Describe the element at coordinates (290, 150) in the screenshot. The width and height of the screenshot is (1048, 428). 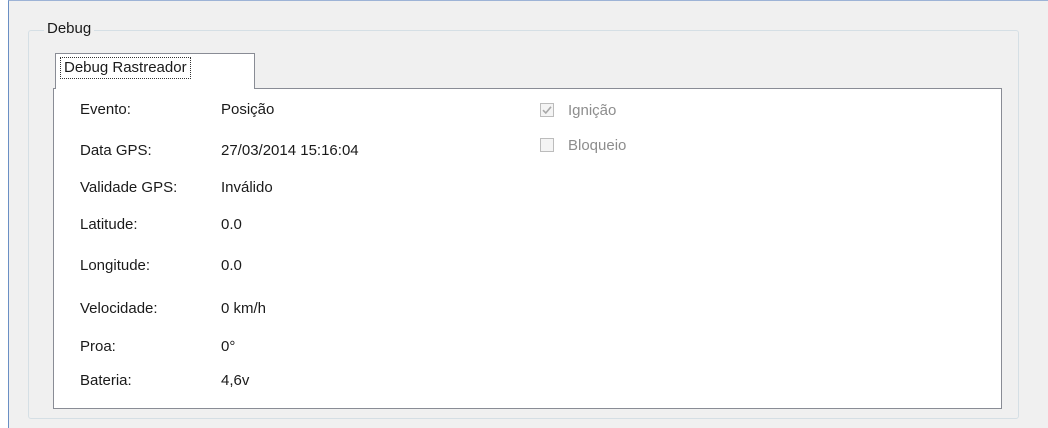
I see `field-value-data-gps: 27/03/2014 15:16:04` at that location.